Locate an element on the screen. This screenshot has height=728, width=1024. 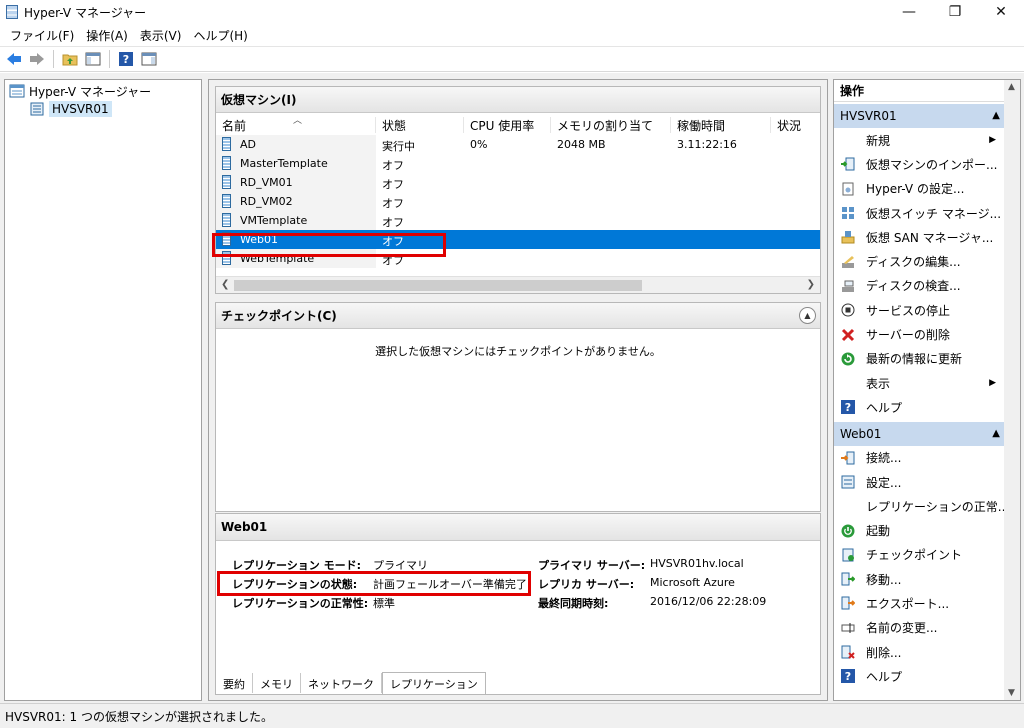
vm-row: VMTemplate オフ is located at coordinates (518, 220).